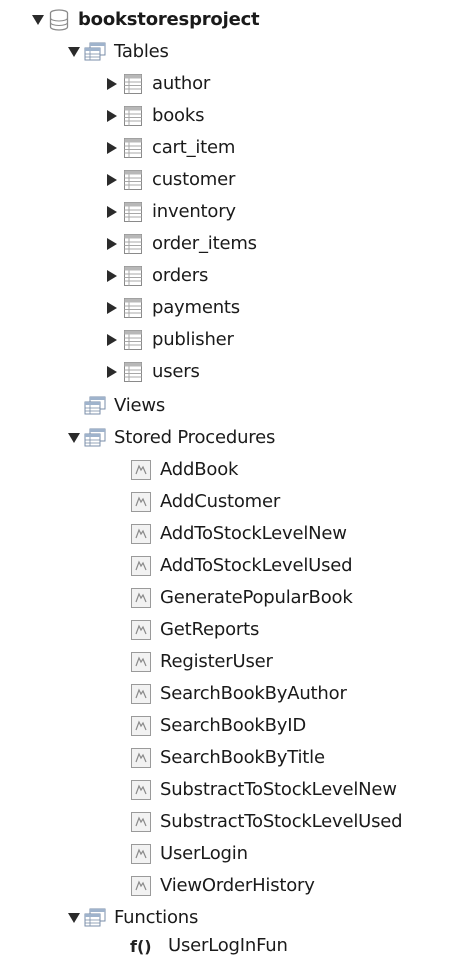  Describe the element at coordinates (204, 243) in the screenshot. I see `table-label: order_items` at that location.